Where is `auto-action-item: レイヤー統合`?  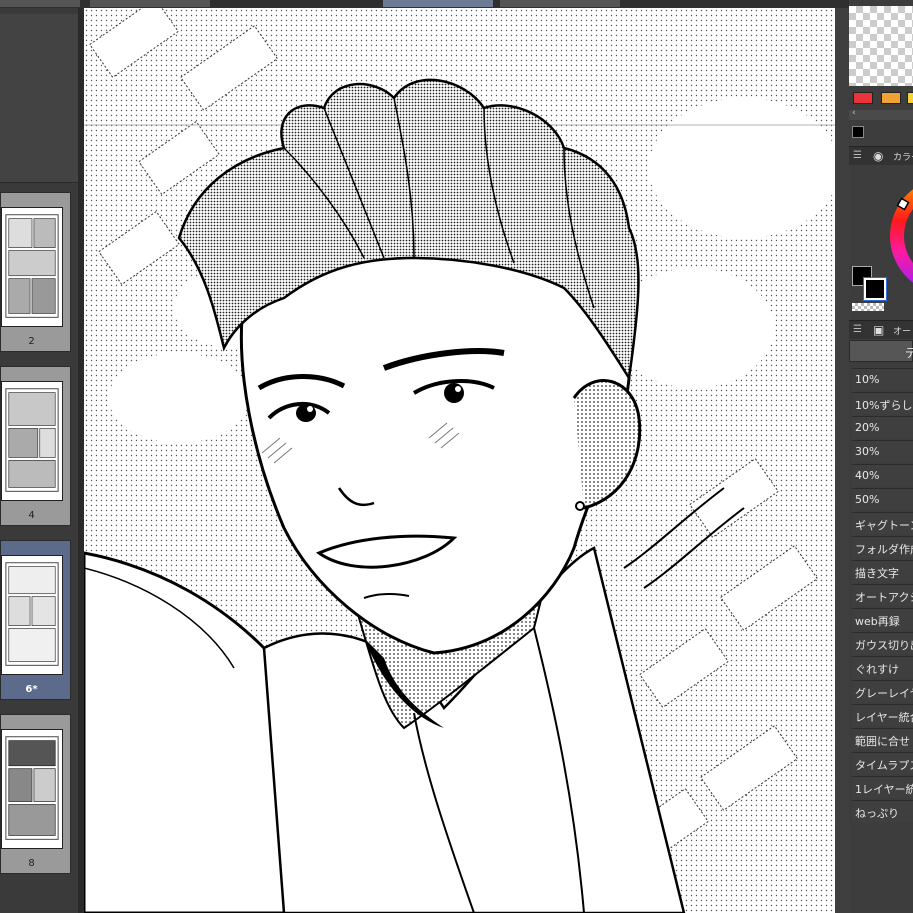 auto-action-item: レイヤー統合 is located at coordinates (882, 715).